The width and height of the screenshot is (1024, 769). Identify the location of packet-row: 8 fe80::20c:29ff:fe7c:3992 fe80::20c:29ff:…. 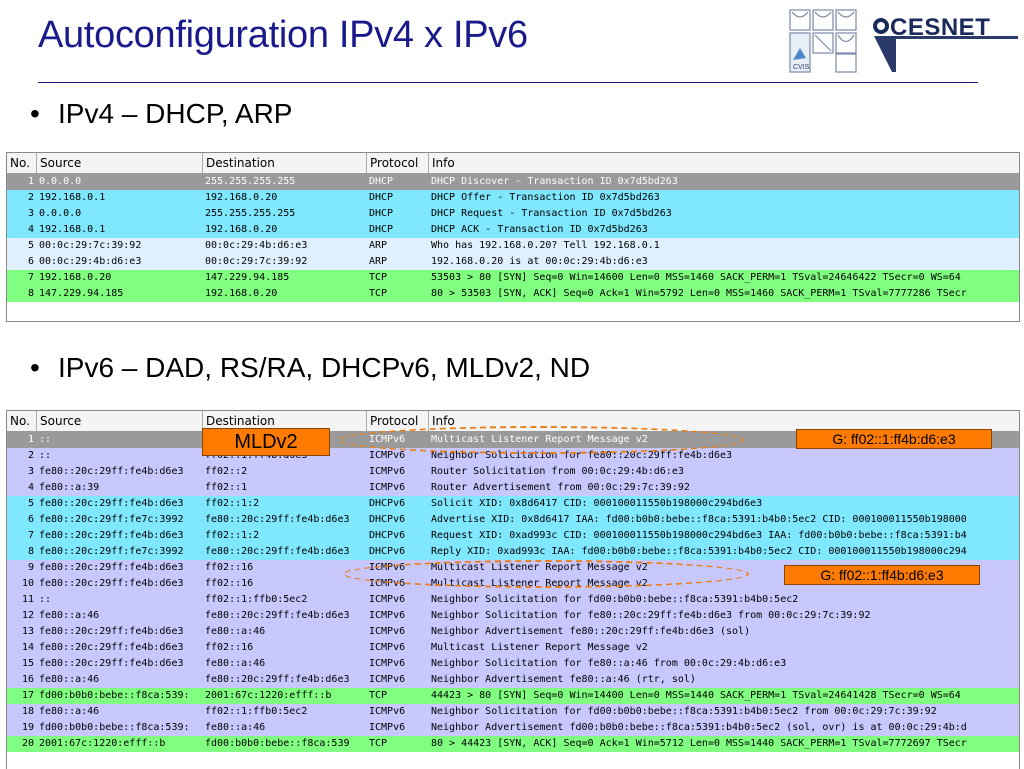
(513, 552).